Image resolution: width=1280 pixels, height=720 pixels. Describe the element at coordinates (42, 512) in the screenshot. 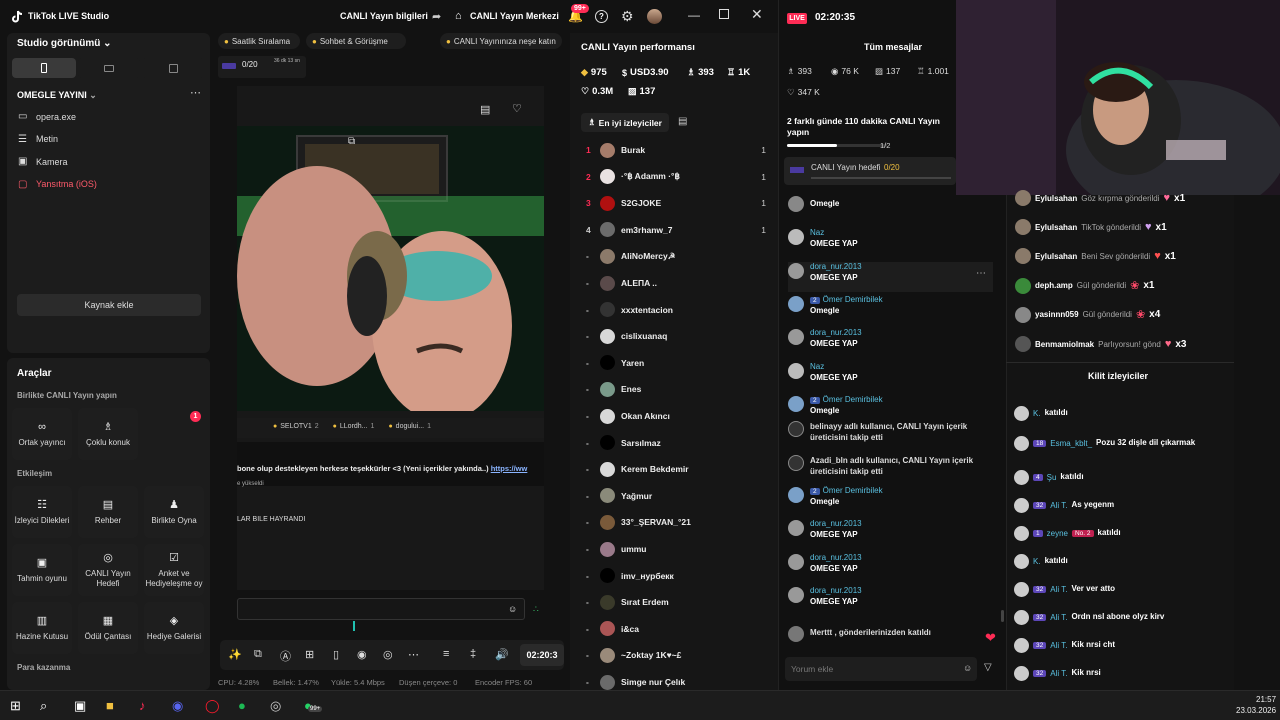

I see `tool-button: ☷ İzleyici Dilekleri` at that location.